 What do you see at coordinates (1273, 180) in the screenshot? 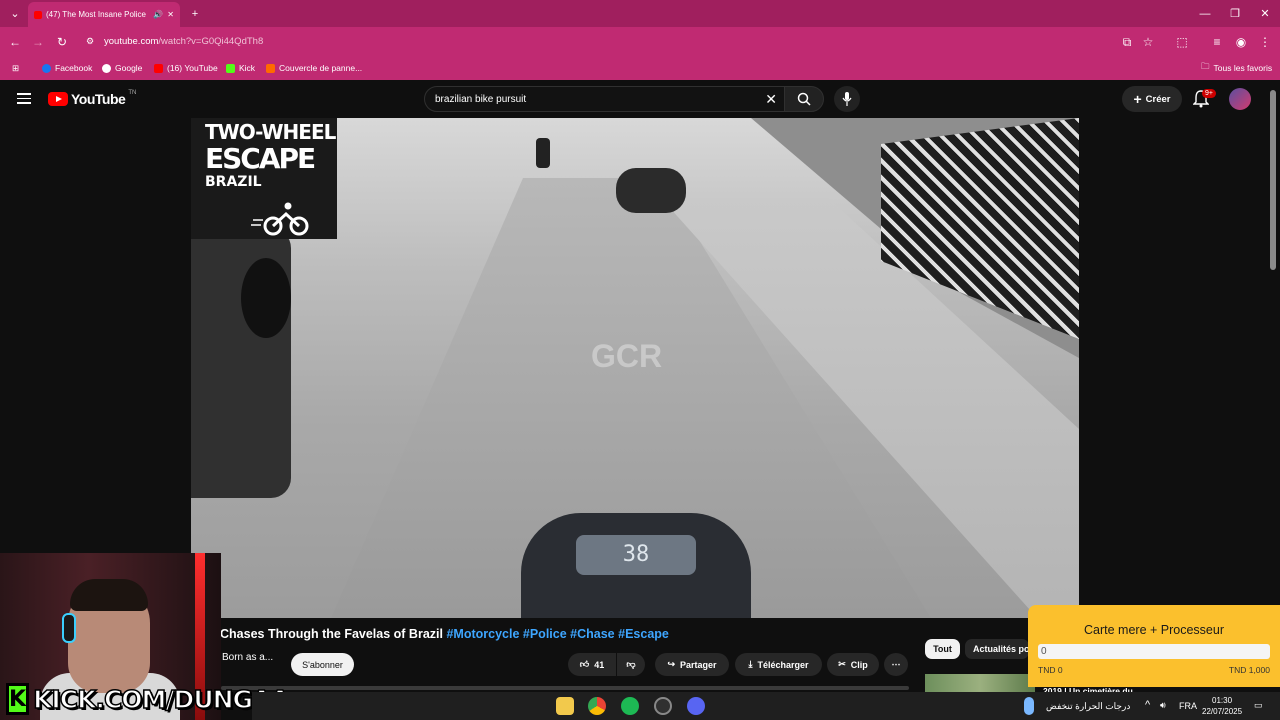
I see `page-scrollbar` at bounding box center [1273, 180].